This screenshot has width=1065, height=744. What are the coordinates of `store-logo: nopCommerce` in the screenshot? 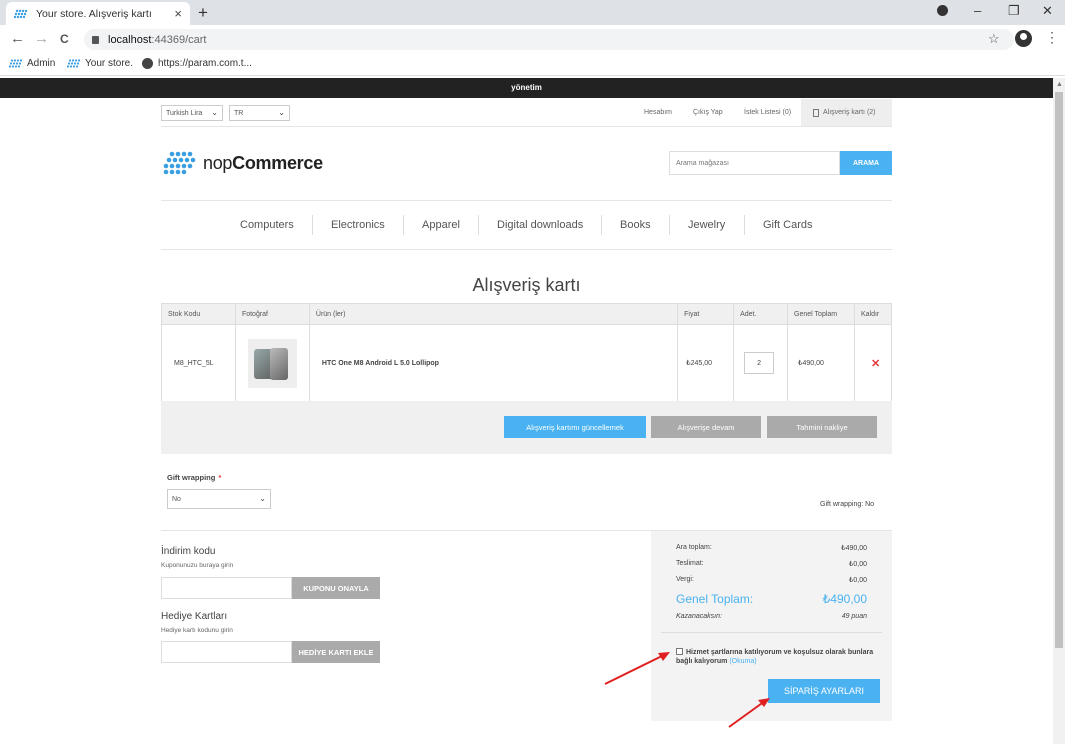 It's located at (243, 163).